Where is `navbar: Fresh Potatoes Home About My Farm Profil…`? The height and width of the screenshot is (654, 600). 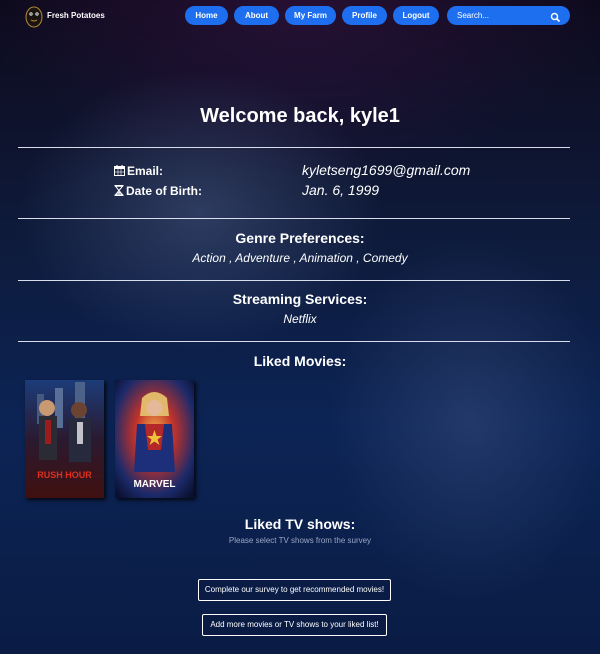
navbar: Fresh Potatoes Home About My Farm Profil… is located at coordinates (300, 16).